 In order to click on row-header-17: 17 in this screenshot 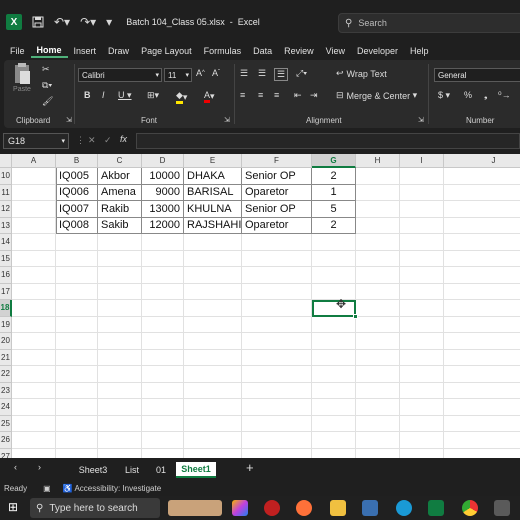, I will do `click(6, 291)`.